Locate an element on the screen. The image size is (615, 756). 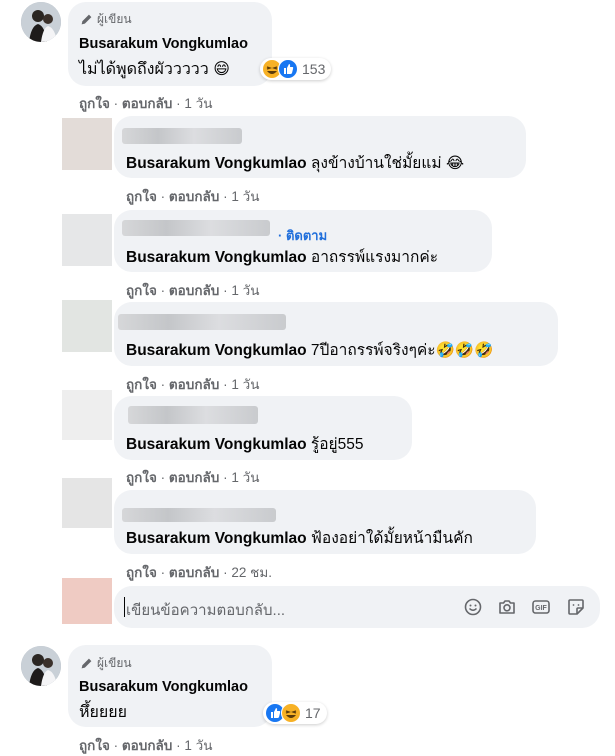
reply-avatar-strip is located at coordinates (87, 372).